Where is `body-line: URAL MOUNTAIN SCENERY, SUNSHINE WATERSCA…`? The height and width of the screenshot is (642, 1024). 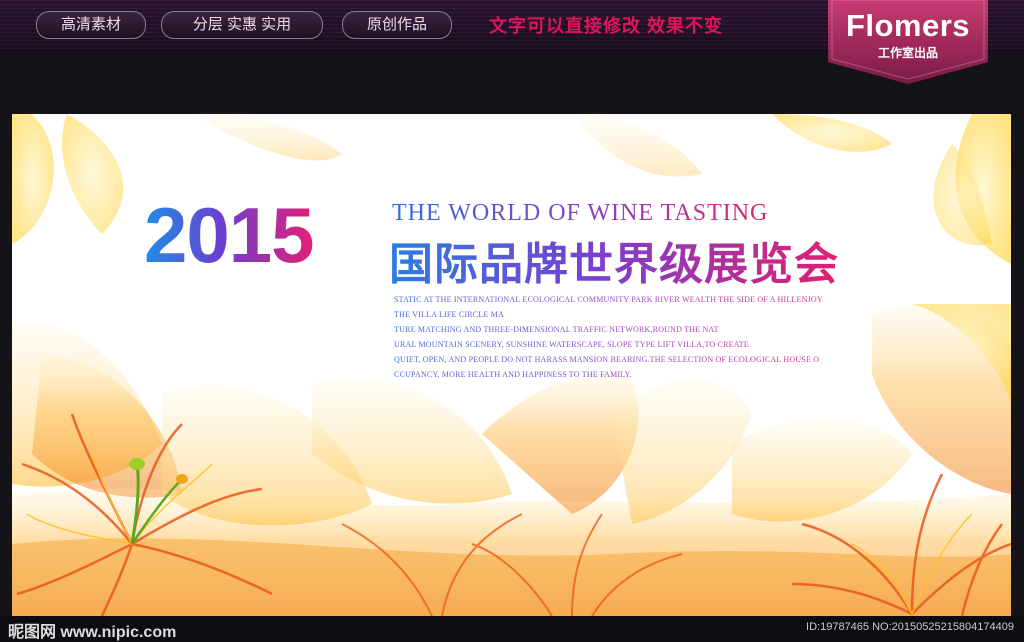 body-line: URAL MOUNTAIN SCENERY, SUNSHINE WATERSCA… is located at coordinates (571, 344).